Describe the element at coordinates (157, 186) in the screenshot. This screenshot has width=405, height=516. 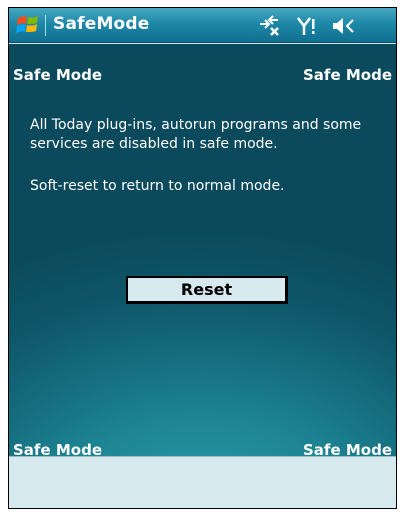
I see `soft-reset-instruction: Soft-reset to return to normal mode.` at that location.